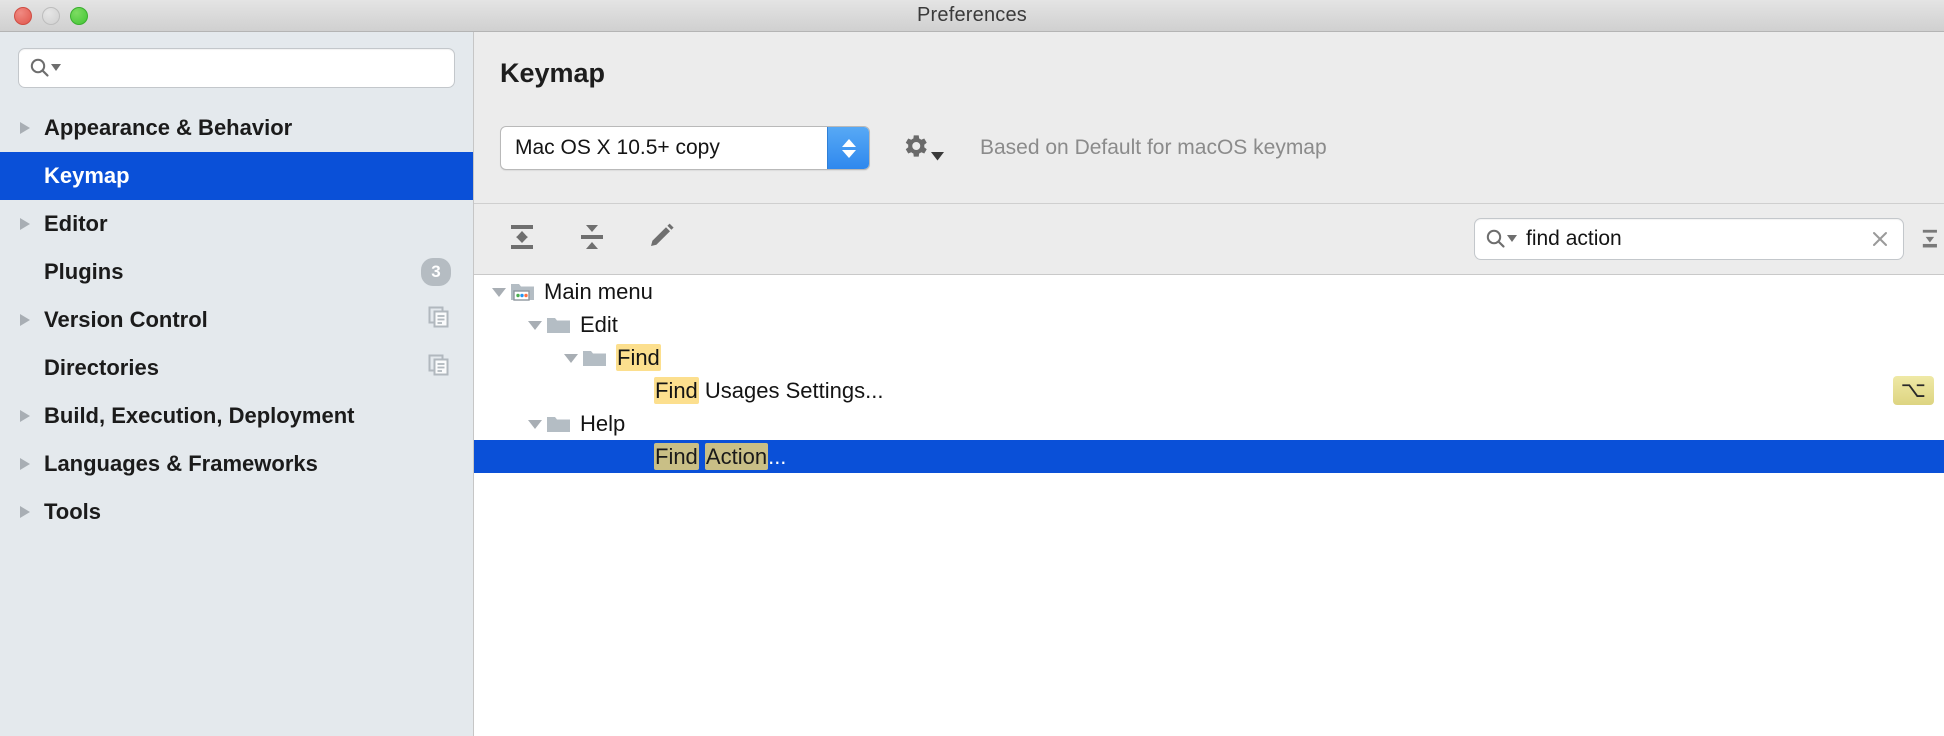 This screenshot has width=1944, height=736. What do you see at coordinates (702, 456) in the screenshot?
I see `tree-label-text` at bounding box center [702, 456].